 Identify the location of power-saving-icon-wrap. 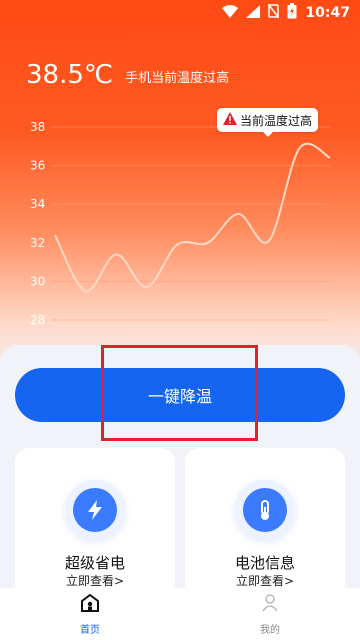
(95, 510).